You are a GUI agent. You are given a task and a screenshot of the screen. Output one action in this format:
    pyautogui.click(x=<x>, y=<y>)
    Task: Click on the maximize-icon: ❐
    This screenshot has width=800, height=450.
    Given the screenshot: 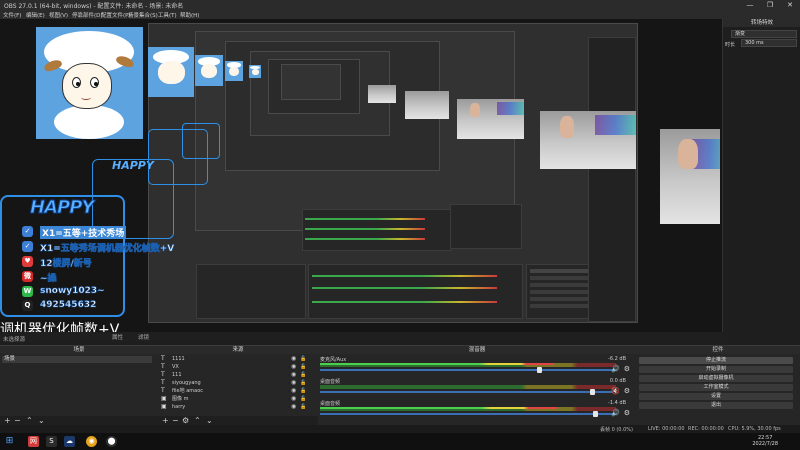 What is the action you would take?
    pyautogui.click(x=770, y=5)
    